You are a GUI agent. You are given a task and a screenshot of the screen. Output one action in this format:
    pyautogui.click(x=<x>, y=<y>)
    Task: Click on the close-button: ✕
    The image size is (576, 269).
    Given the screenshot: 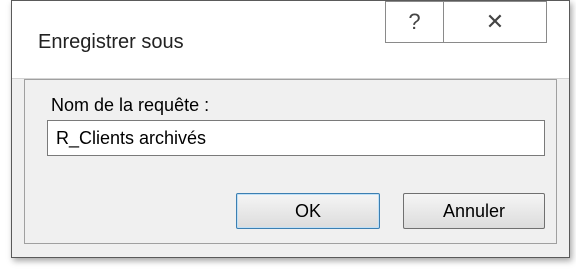 What is the action you would take?
    pyautogui.click(x=495, y=22)
    